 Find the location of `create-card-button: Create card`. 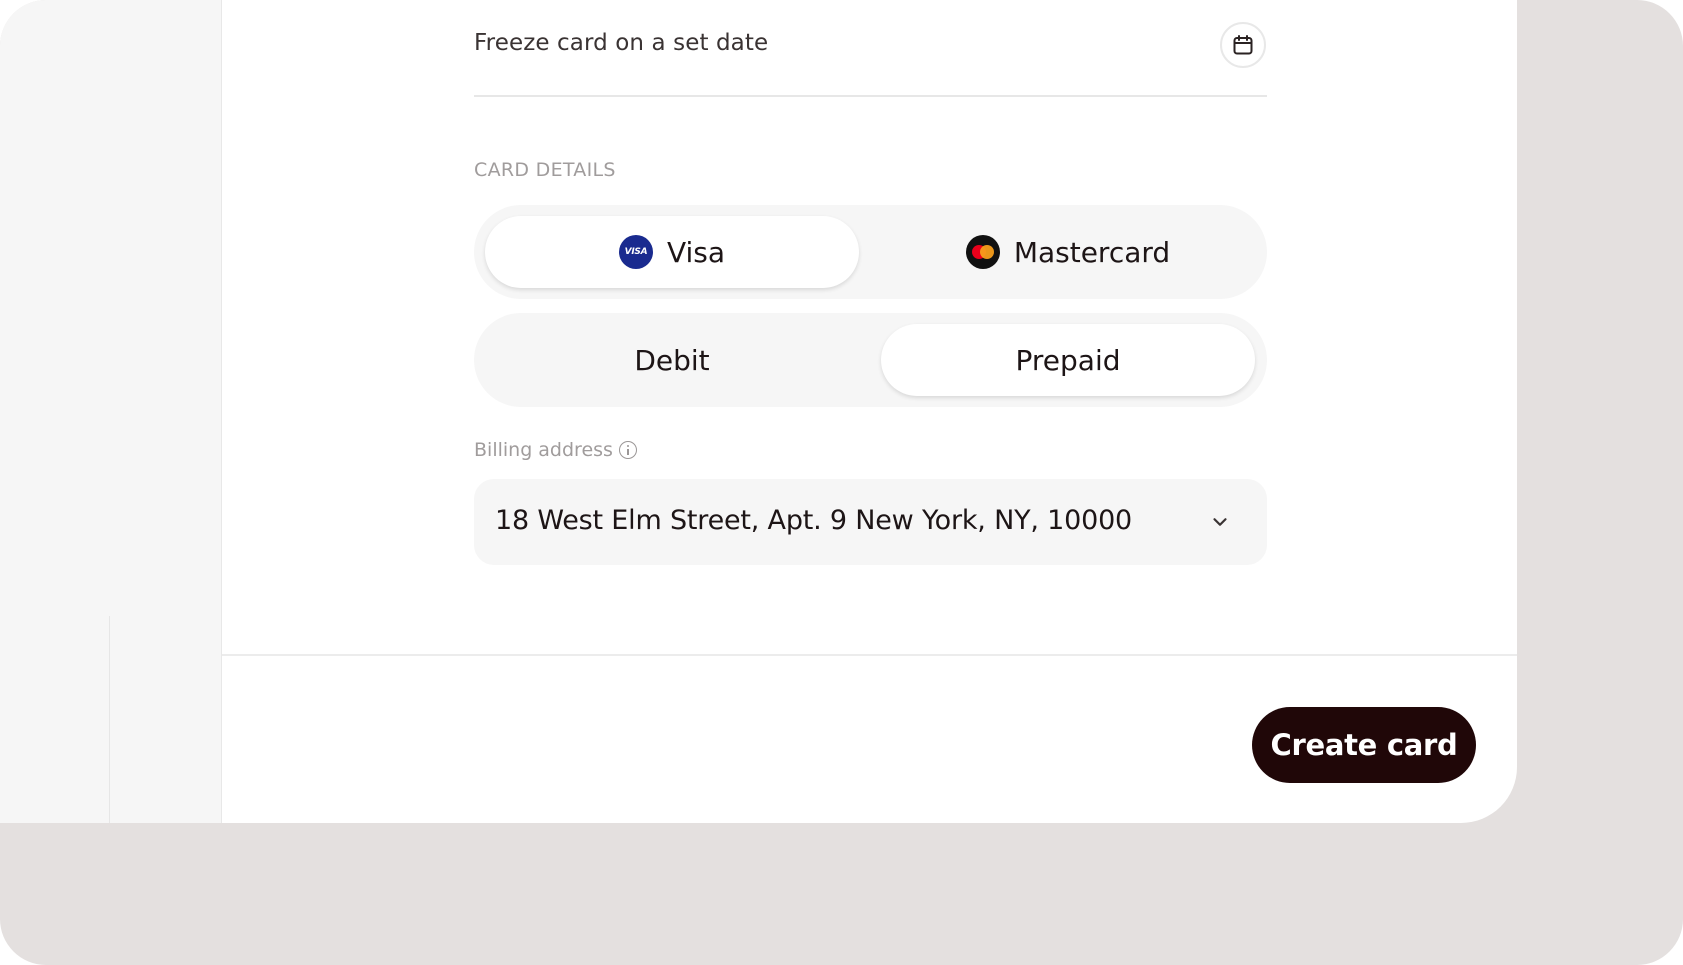

create-card-button: Create card is located at coordinates (1364, 745).